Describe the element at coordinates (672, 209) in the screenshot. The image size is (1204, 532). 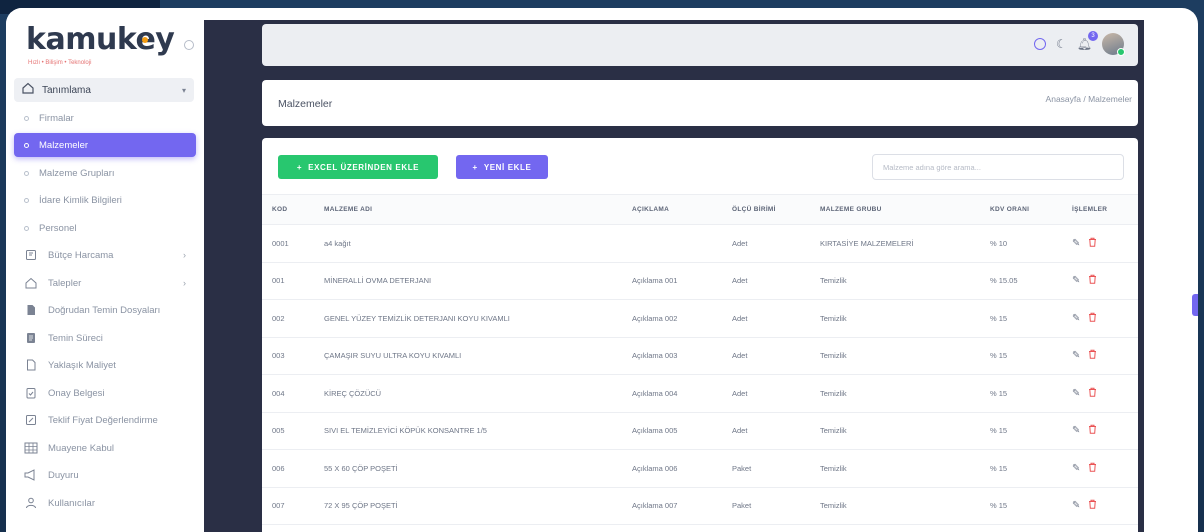
I see `column-header-aciklama: AÇIKLAMA` at that location.